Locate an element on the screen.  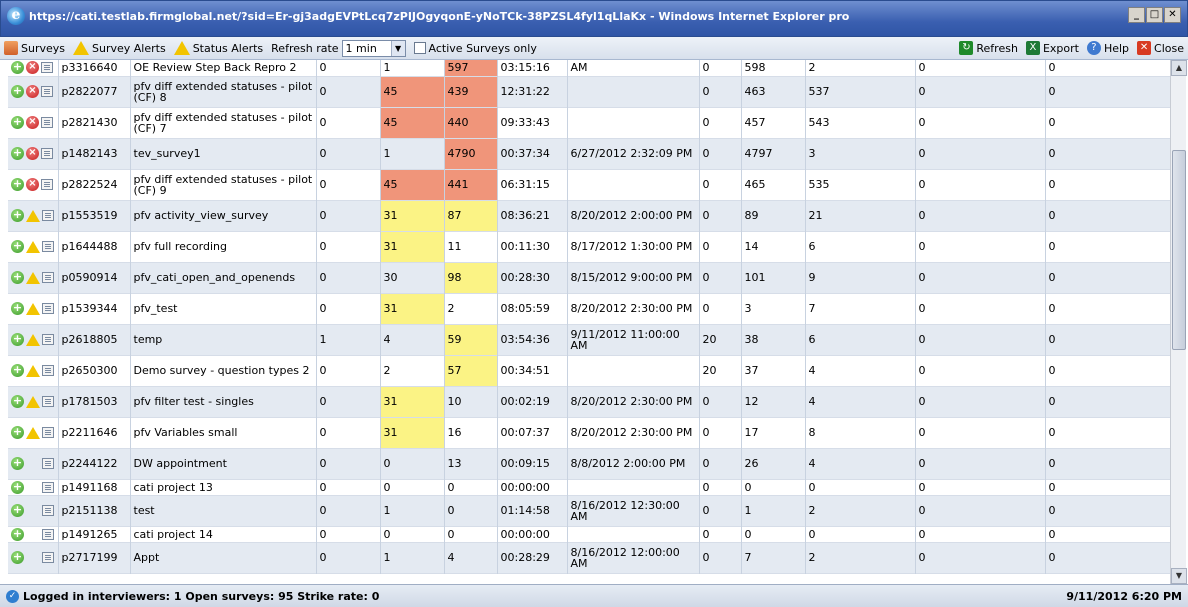
scroll-thumb is located at coordinates (1179, 250).